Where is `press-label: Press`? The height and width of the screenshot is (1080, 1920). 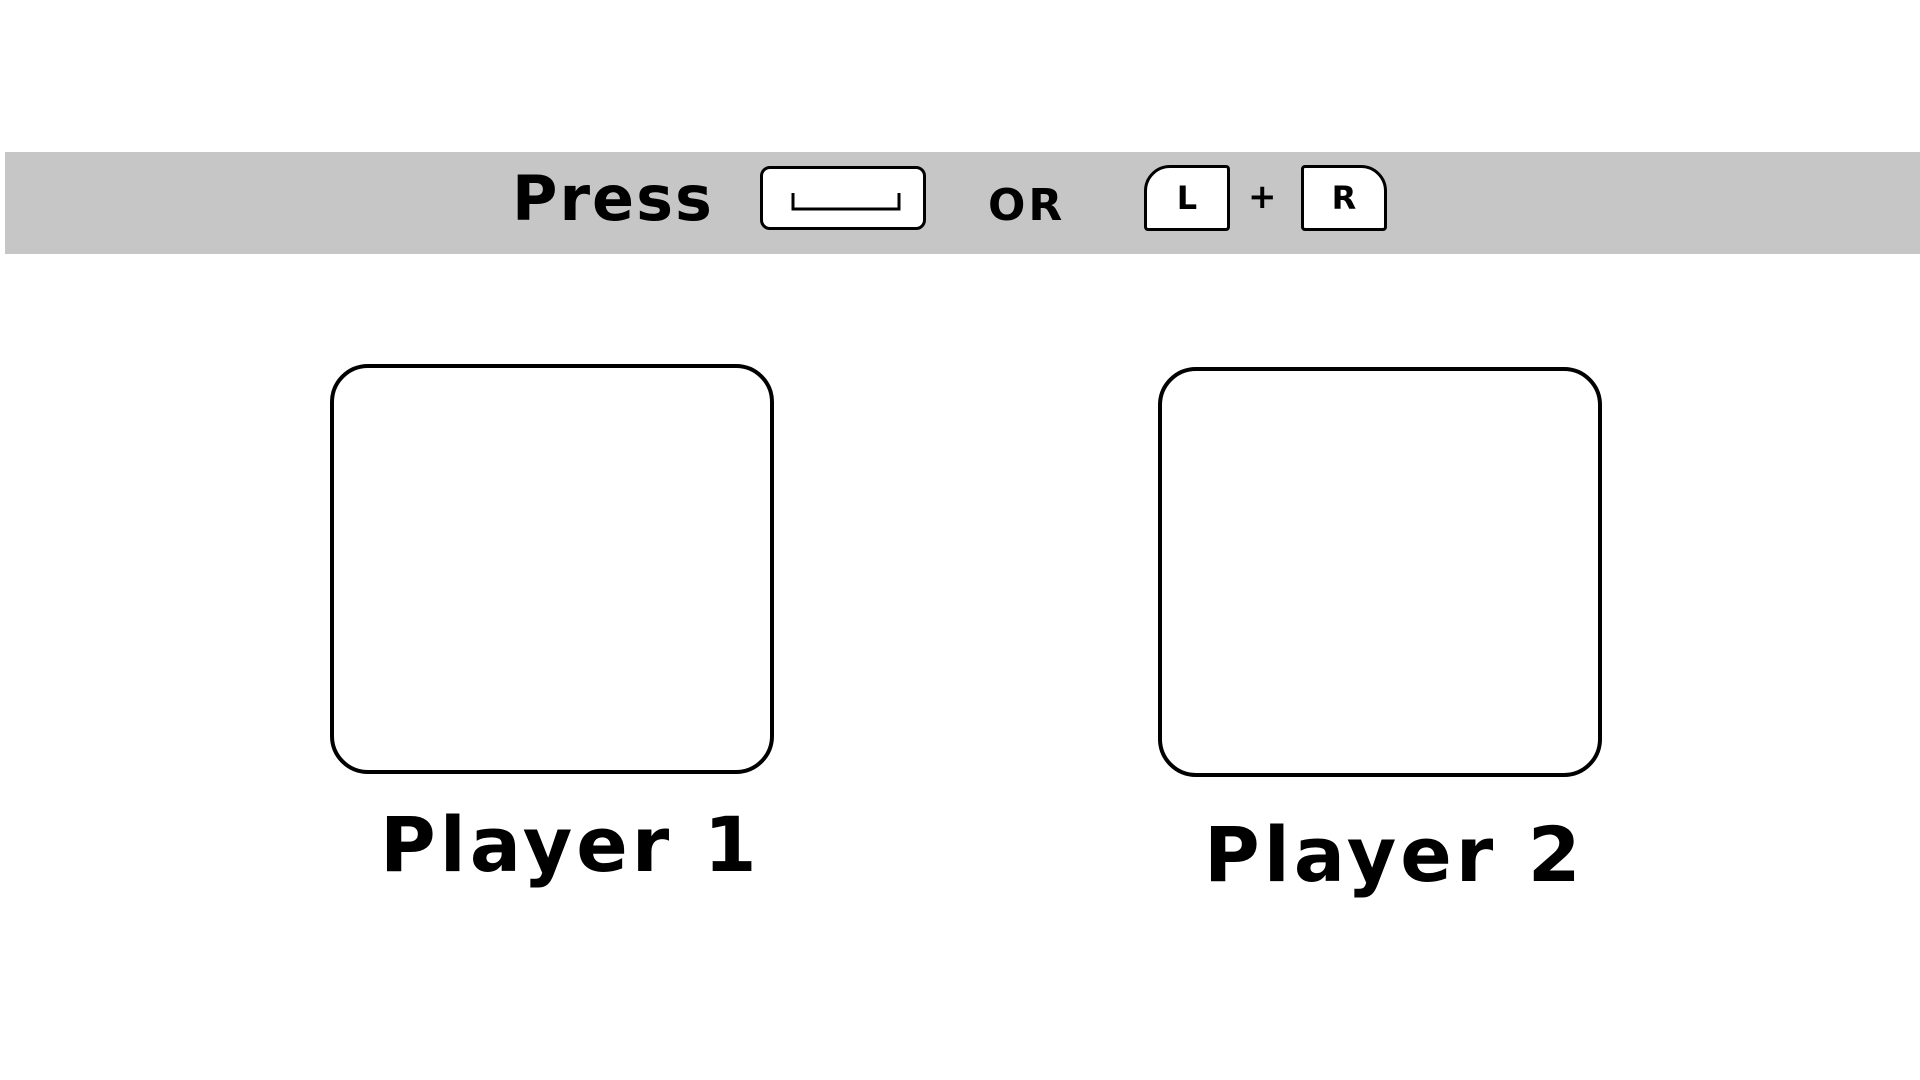
press-label: Press is located at coordinates (613, 198).